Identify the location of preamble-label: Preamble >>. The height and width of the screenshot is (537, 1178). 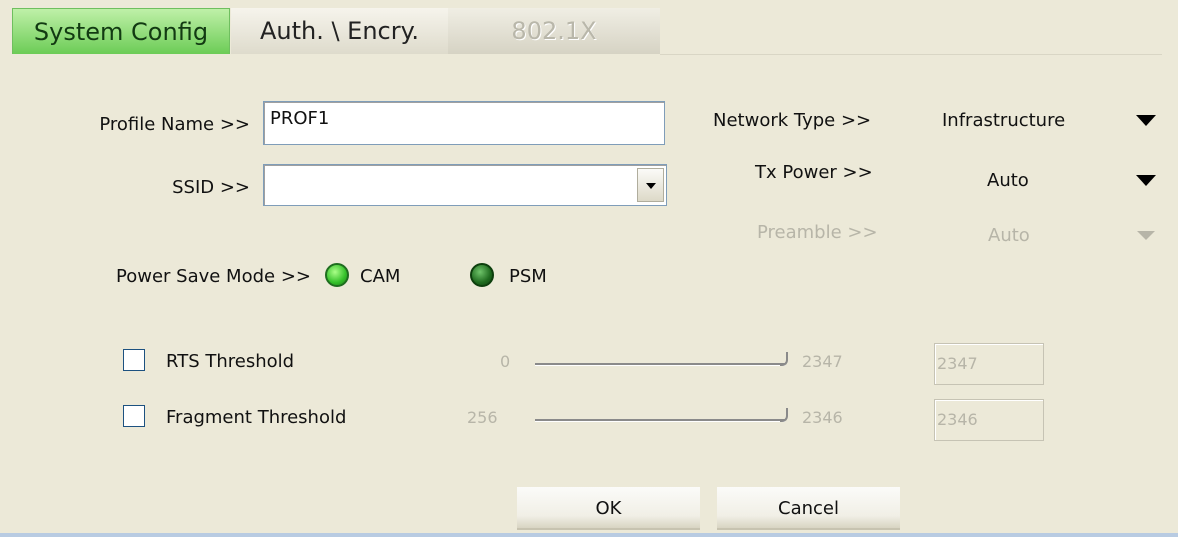
(817, 232).